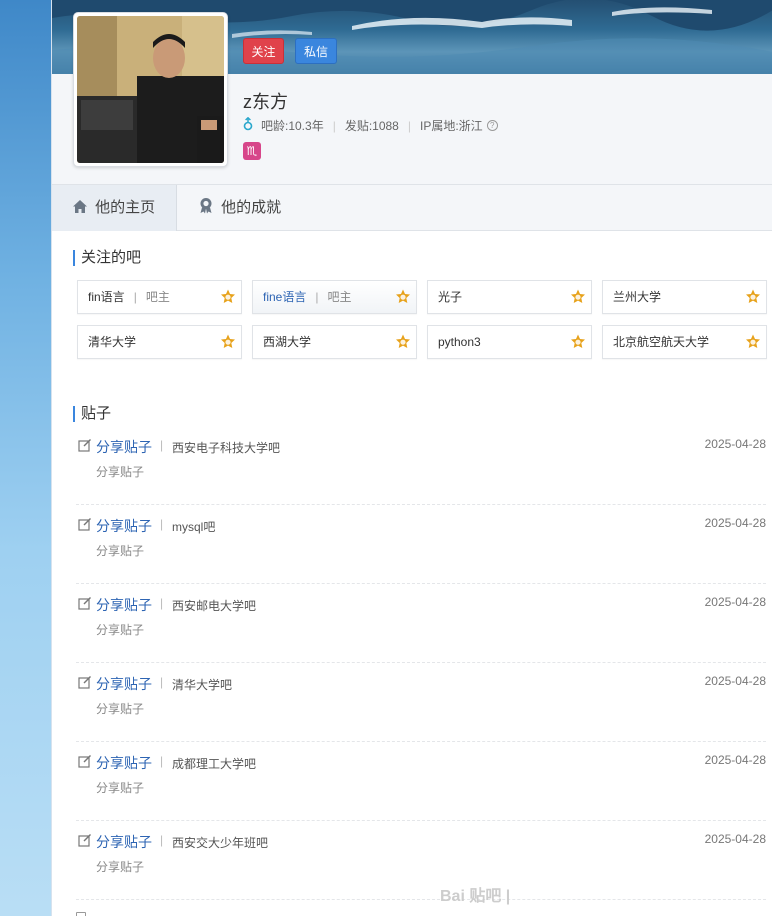 The width and height of the screenshot is (772, 916). Describe the element at coordinates (214, 605) in the screenshot. I see `post-forum-link: 西安邮电大学吧` at that location.